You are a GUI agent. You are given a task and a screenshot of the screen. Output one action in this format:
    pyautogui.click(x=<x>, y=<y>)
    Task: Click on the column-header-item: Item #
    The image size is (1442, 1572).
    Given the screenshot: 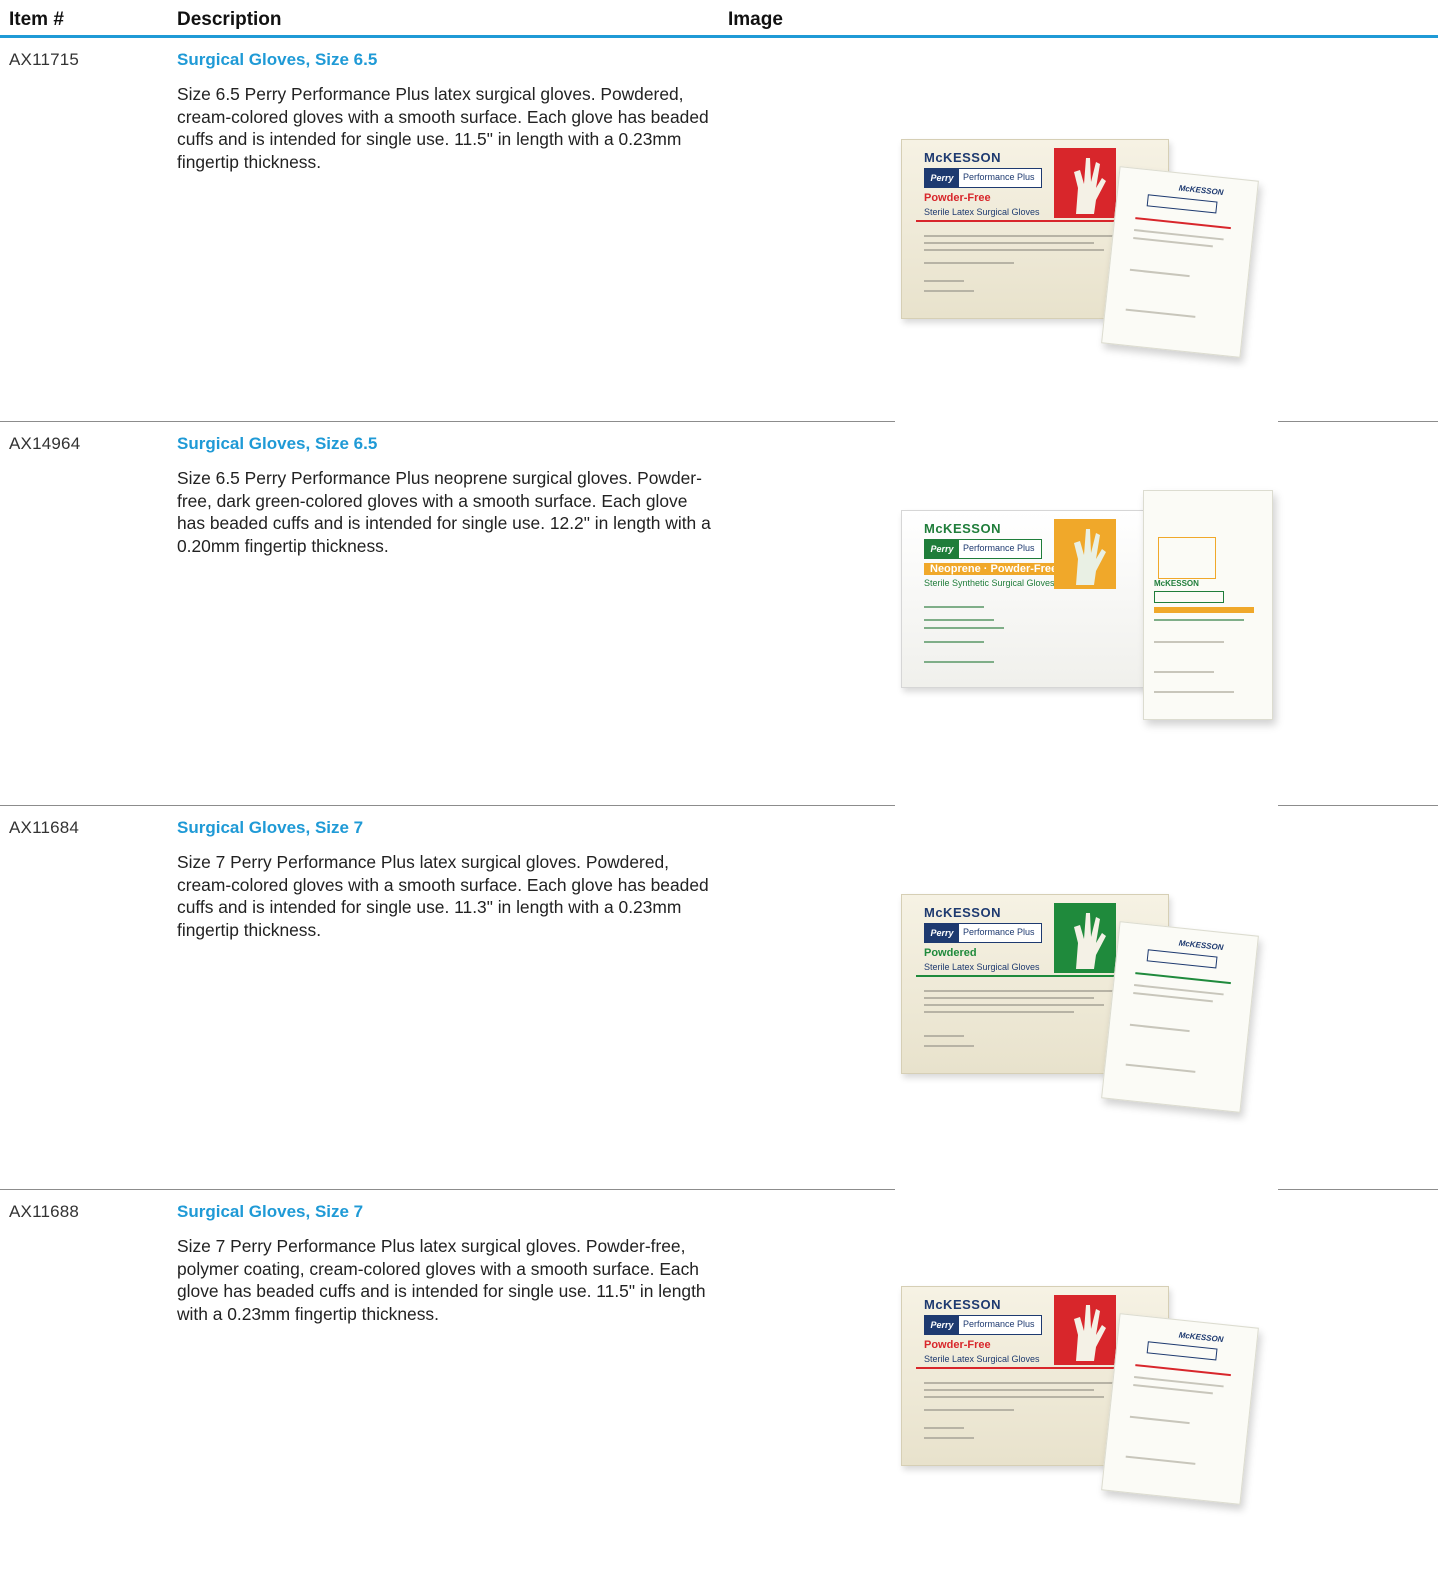 What is the action you would take?
    pyautogui.click(x=36, y=19)
    